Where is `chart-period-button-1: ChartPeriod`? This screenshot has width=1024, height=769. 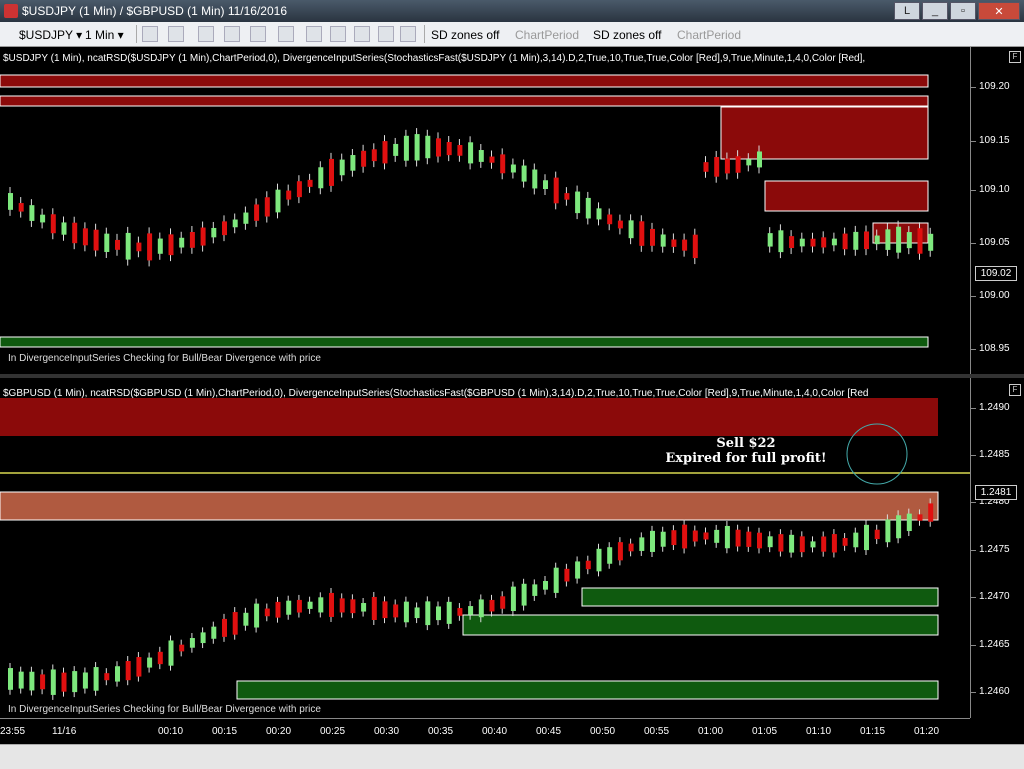 chart-period-button-1: ChartPeriod is located at coordinates (547, 35).